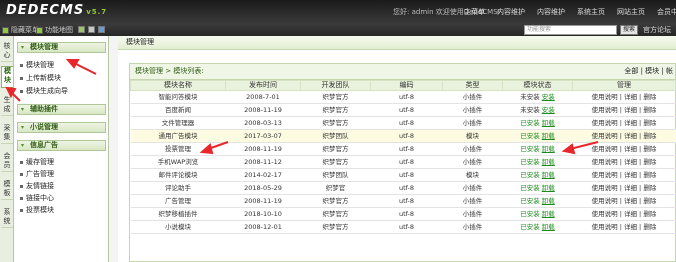  I want to click on skin-green-icon, so click(81, 29).